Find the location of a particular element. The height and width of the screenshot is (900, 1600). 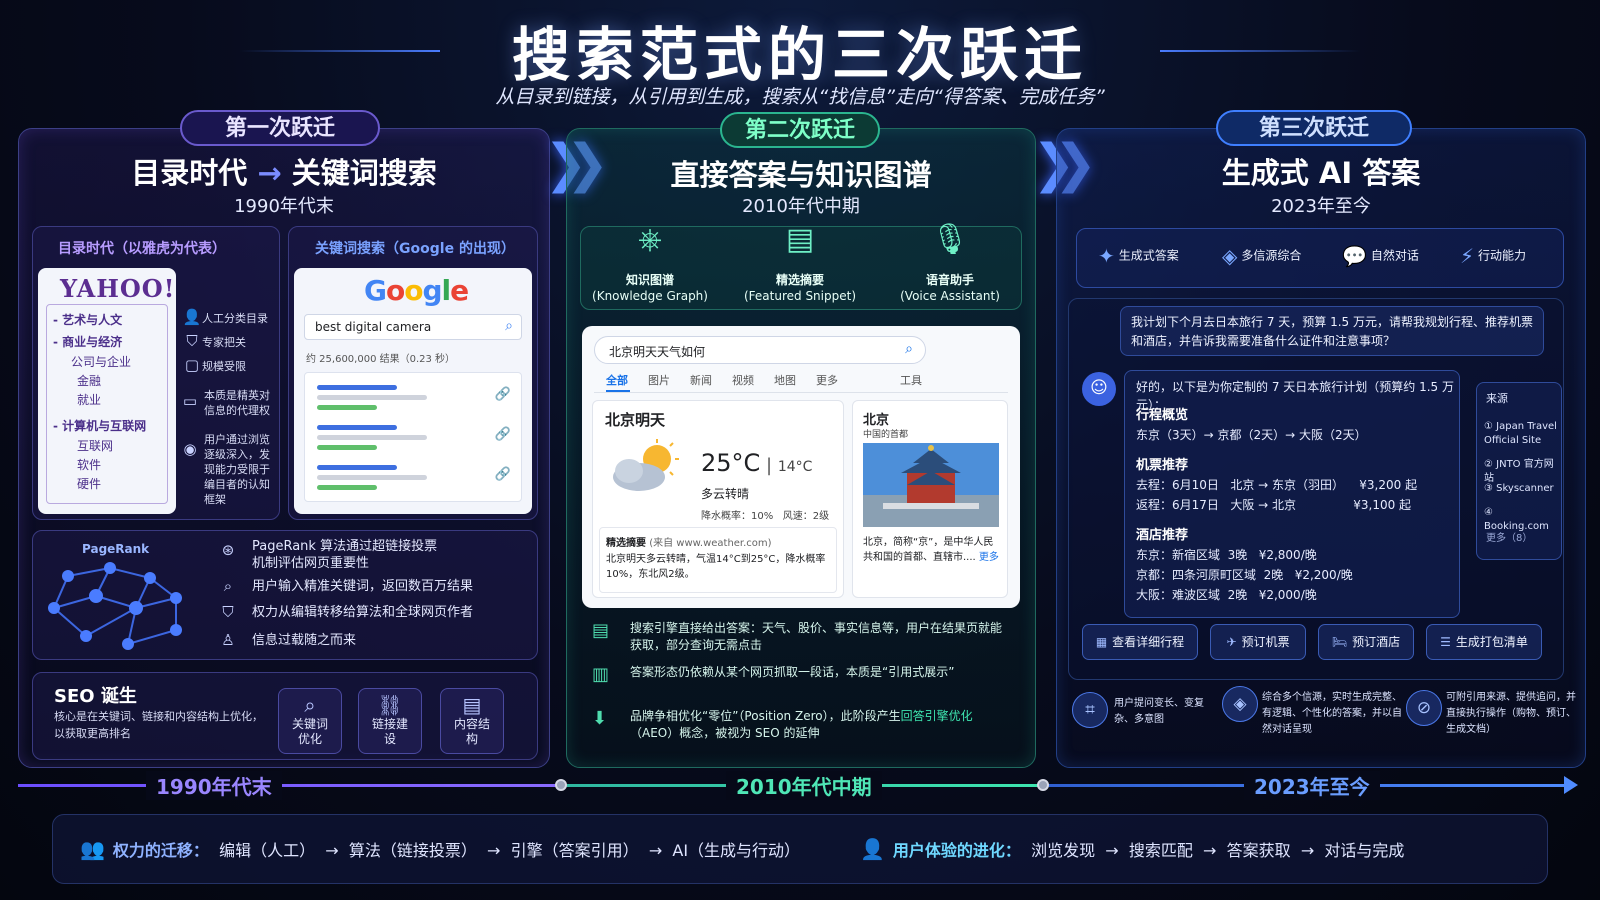

source-item: ④ Booking.com is located at coordinates (1522, 520).